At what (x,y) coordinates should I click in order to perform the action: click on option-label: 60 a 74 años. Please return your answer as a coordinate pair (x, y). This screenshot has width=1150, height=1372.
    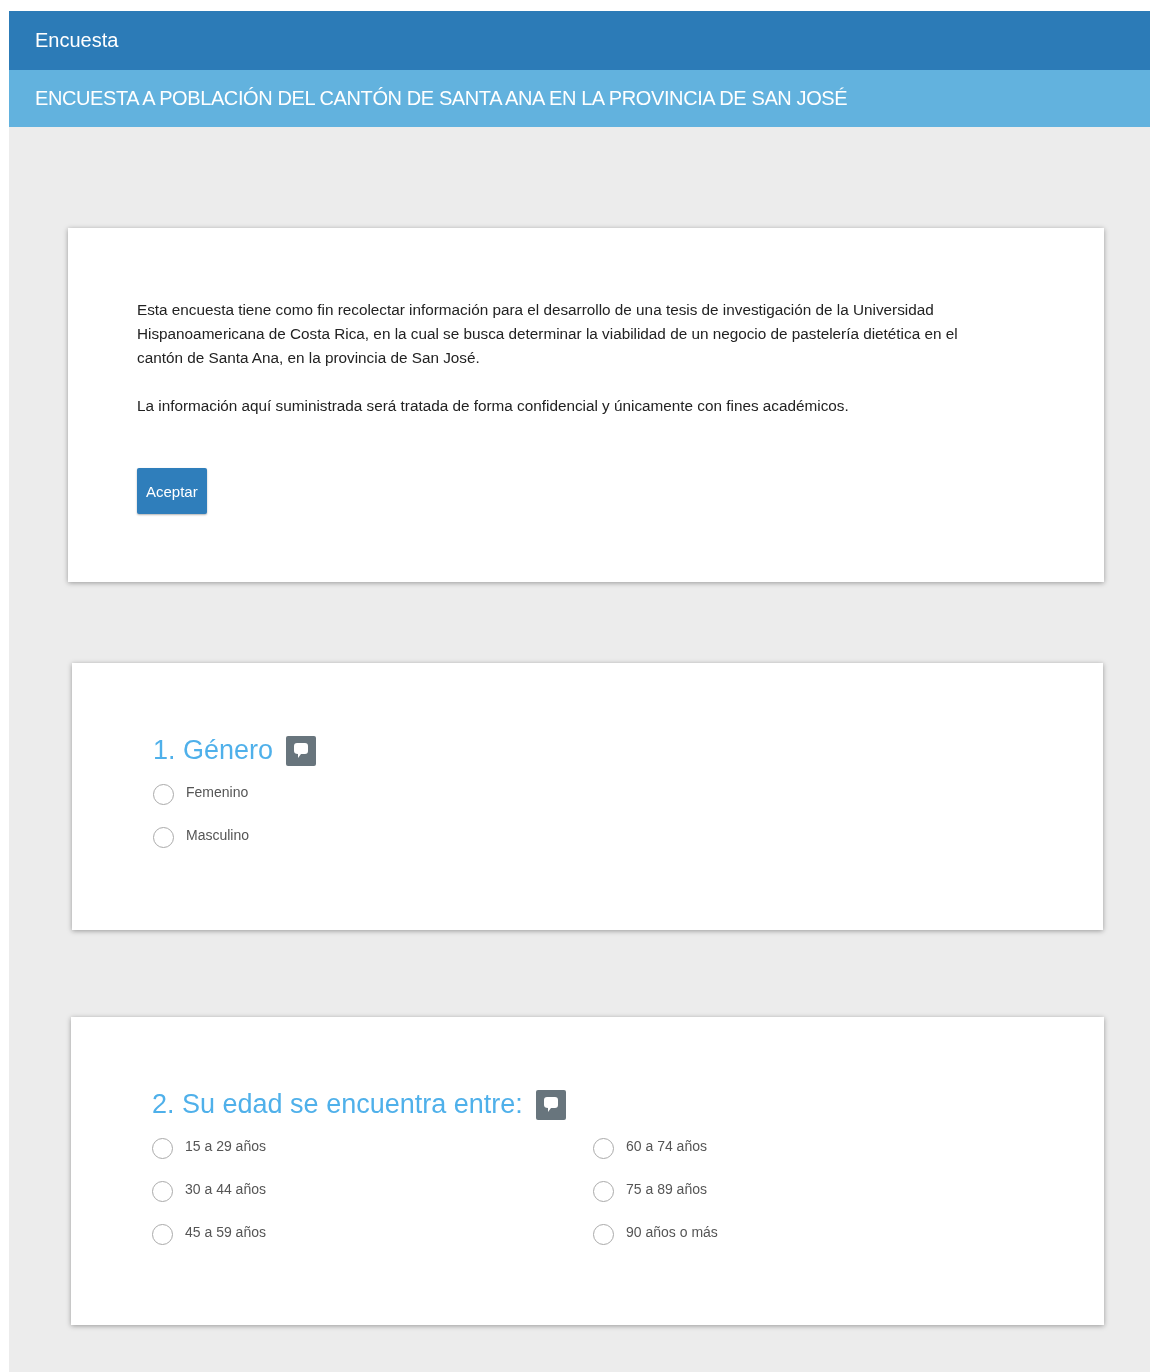
    Looking at the image, I should click on (666, 1145).